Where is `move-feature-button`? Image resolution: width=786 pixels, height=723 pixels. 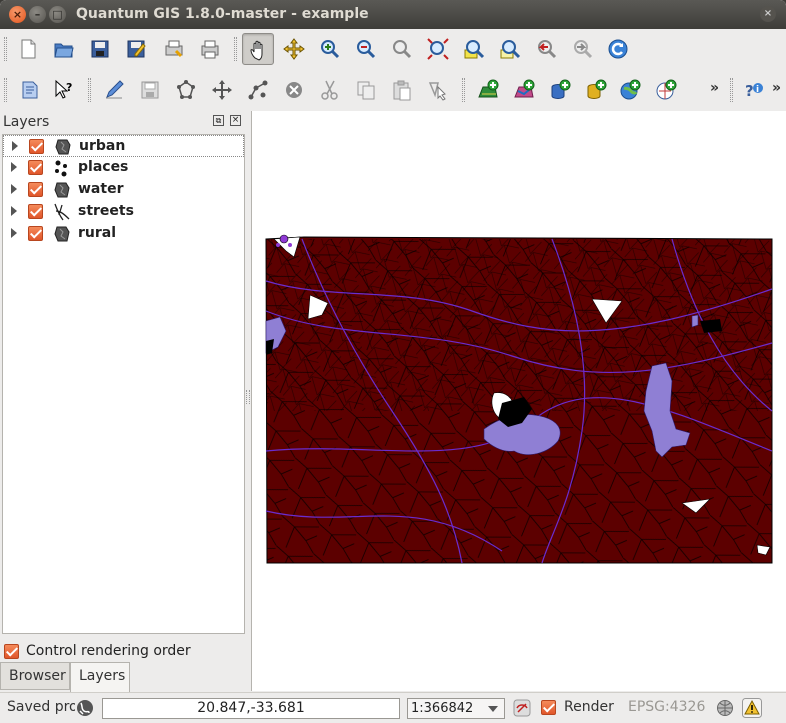 move-feature-button is located at coordinates (222, 90).